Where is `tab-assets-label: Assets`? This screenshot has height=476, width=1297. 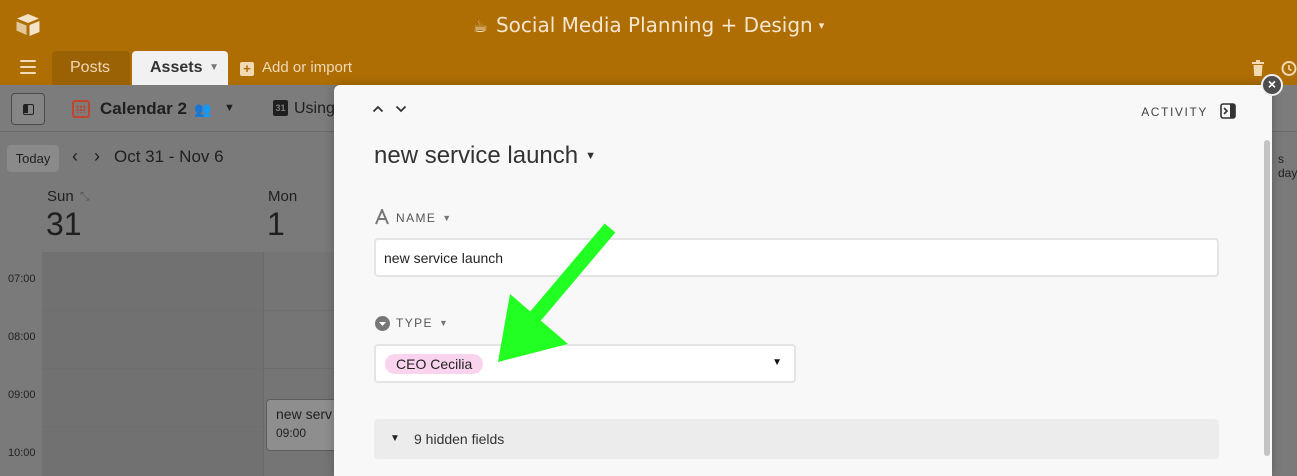 tab-assets-label: Assets is located at coordinates (176, 67).